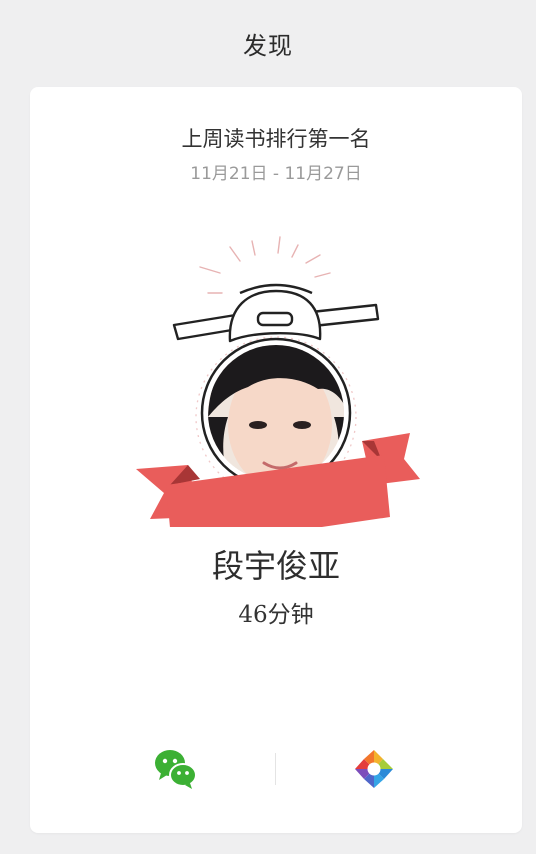 The width and height of the screenshot is (536, 854). What do you see at coordinates (268, 45) in the screenshot?
I see `page-title: 发现` at bounding box center [268, 45].